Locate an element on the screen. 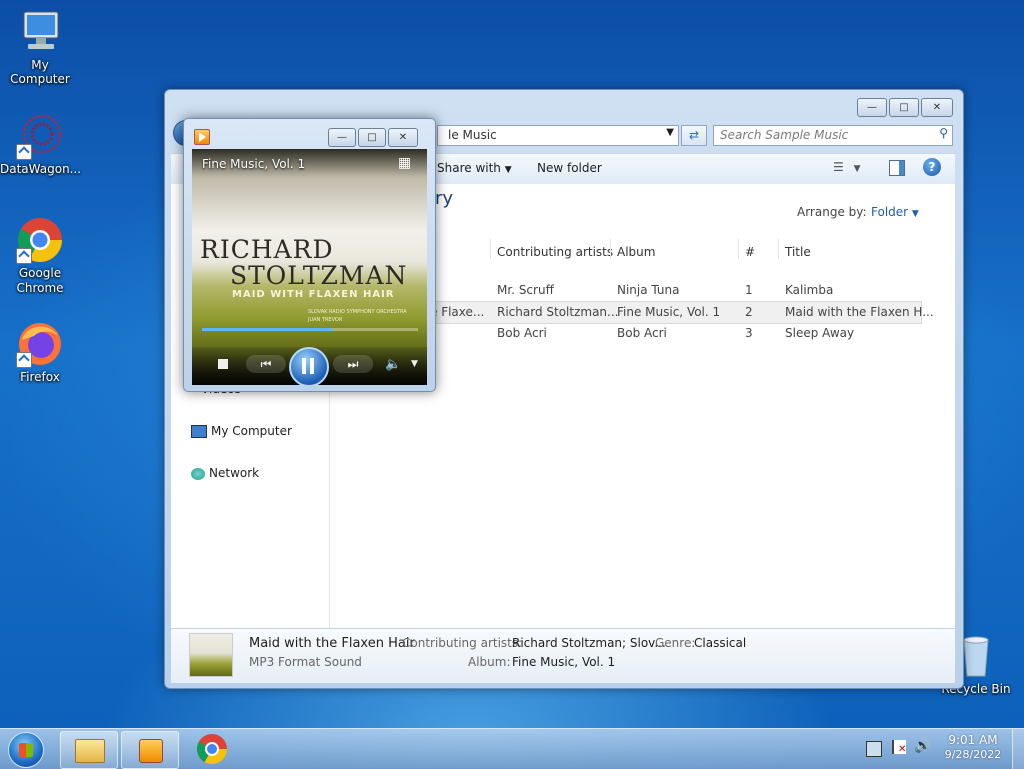 This screenshot has width=1024, height=769. details-artists-label: Contributing artists: is located at coordinates (462, 643).